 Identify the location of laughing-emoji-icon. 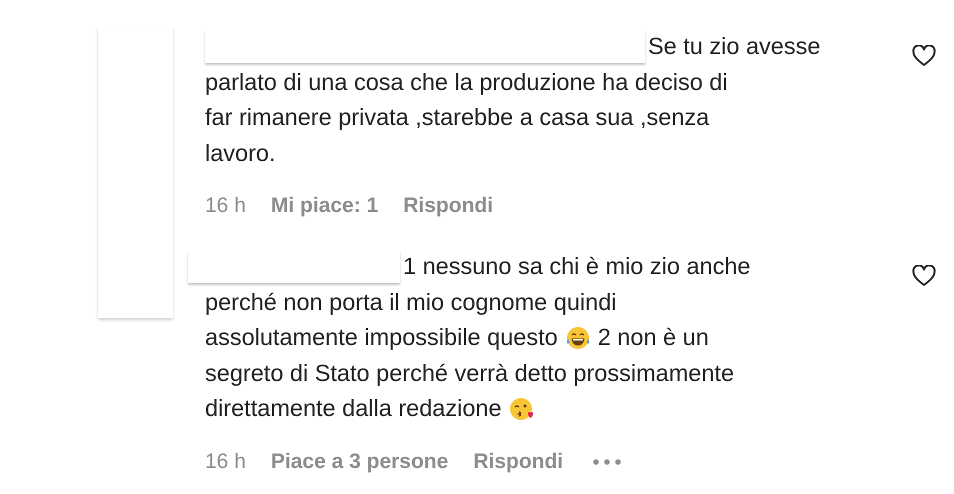
(577, 337).